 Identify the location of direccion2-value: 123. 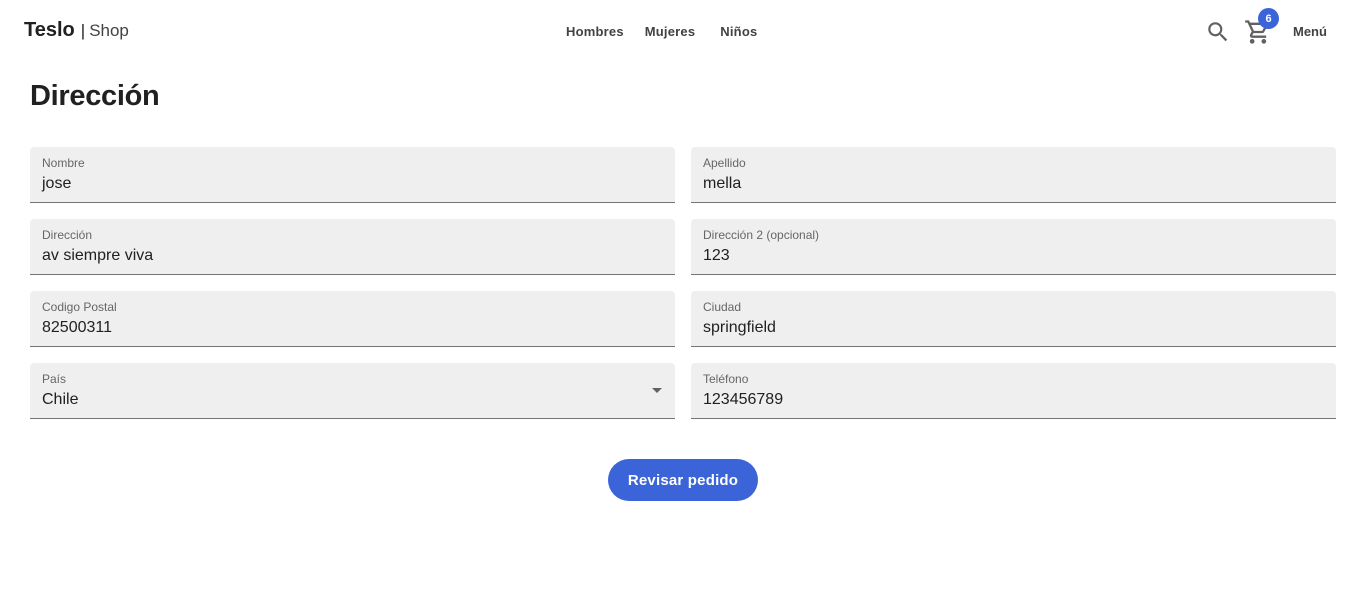
(716, 255).